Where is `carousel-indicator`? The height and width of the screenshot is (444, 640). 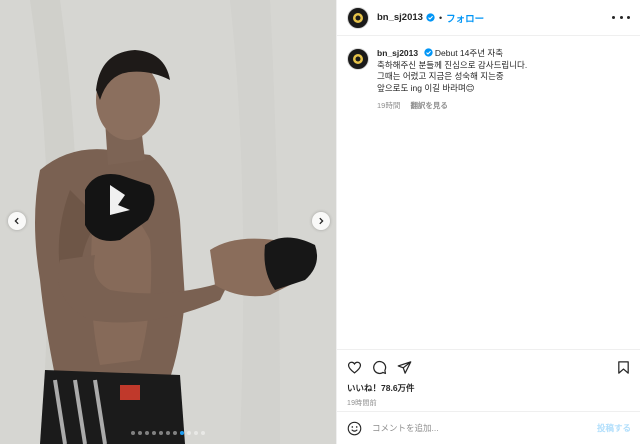
carousel-indicator is located at coordinates (168, 433).